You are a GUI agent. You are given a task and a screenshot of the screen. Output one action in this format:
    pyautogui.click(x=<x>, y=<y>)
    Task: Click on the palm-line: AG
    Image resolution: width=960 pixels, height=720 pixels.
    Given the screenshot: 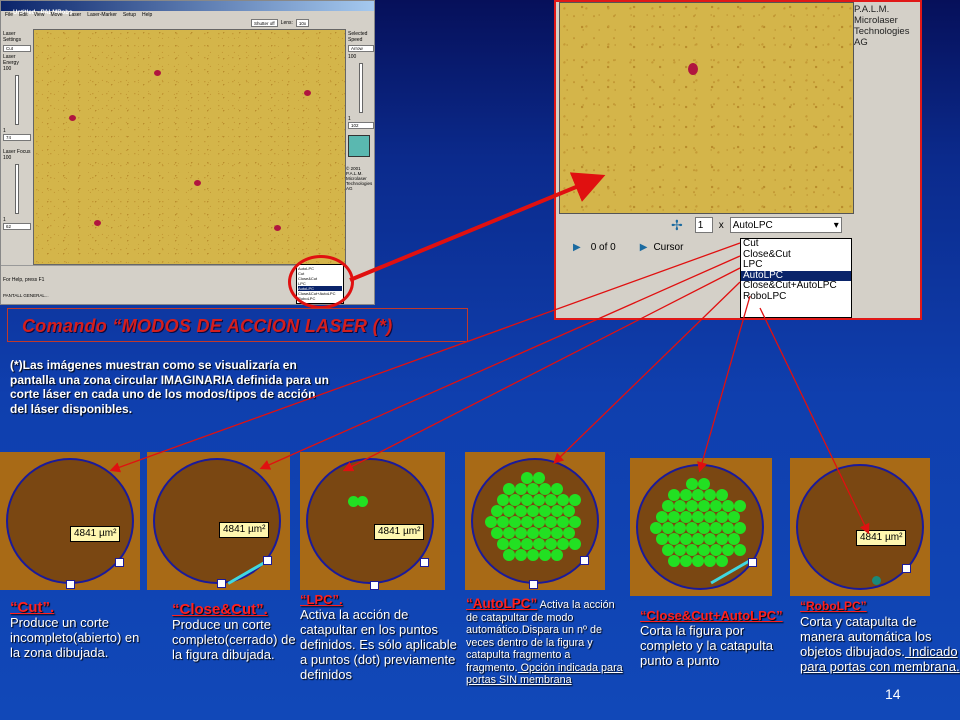 What is the action you would take?
    pyautogui.click(x=861, y=42)
    